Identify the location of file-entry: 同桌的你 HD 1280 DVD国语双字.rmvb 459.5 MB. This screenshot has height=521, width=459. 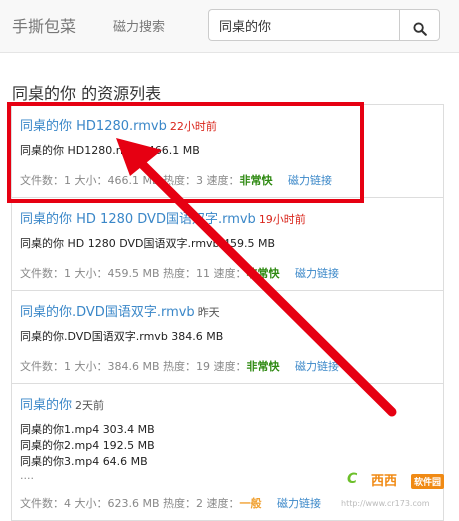
(148, 243).